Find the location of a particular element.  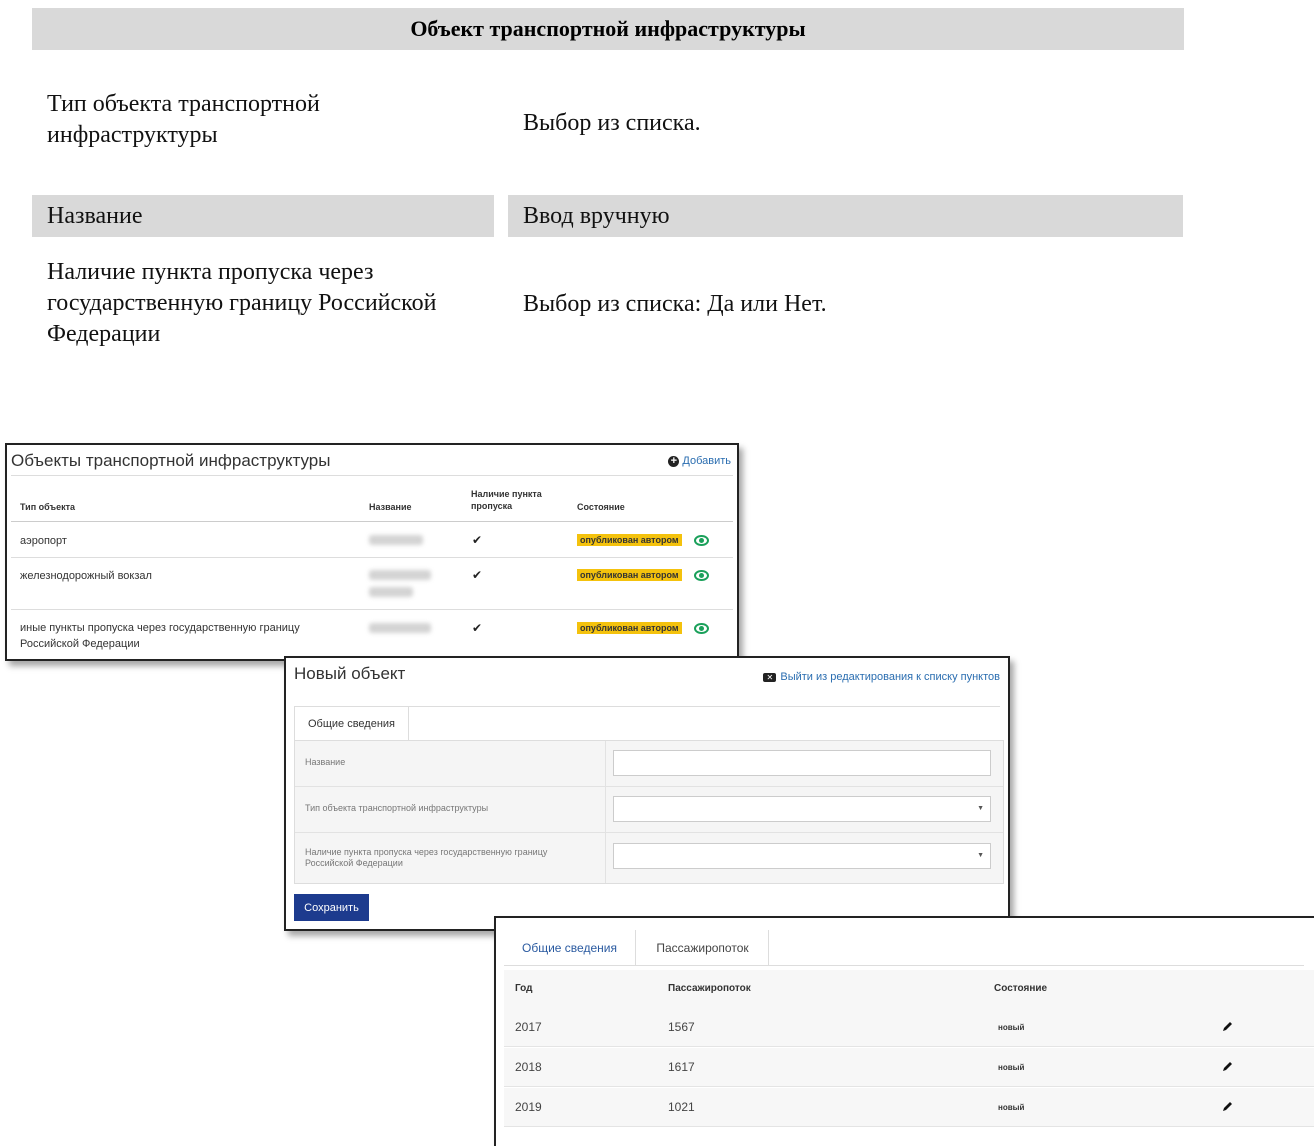

add-button: + Добавить is located at coordinates (699, 461).